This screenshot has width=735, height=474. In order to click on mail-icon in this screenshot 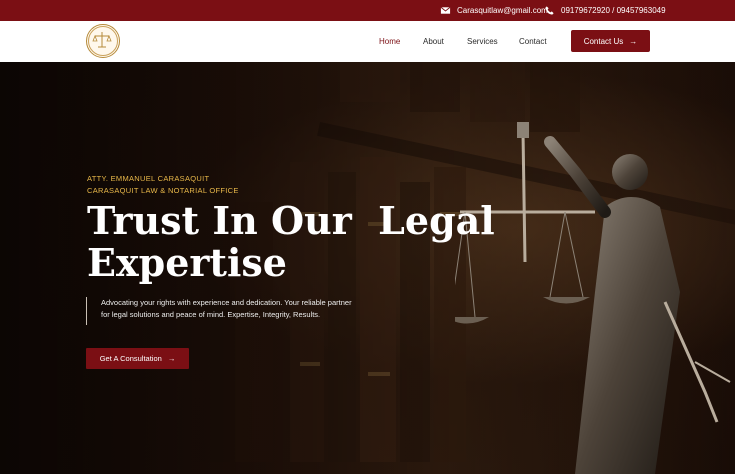, I will do `click(445, 10)`.